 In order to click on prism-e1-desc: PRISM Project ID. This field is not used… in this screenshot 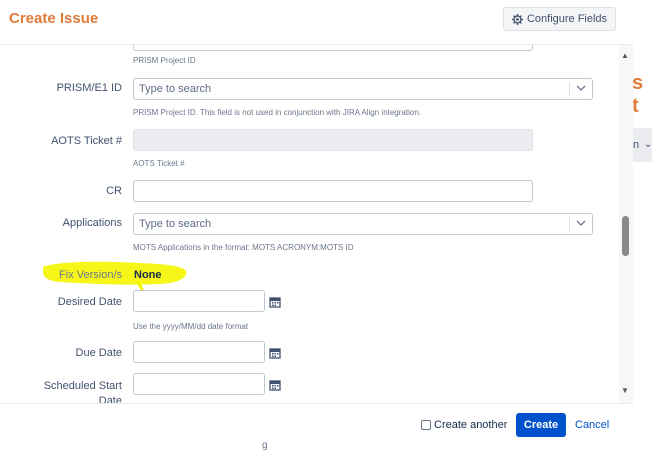, I will do `click(277, 112)`.